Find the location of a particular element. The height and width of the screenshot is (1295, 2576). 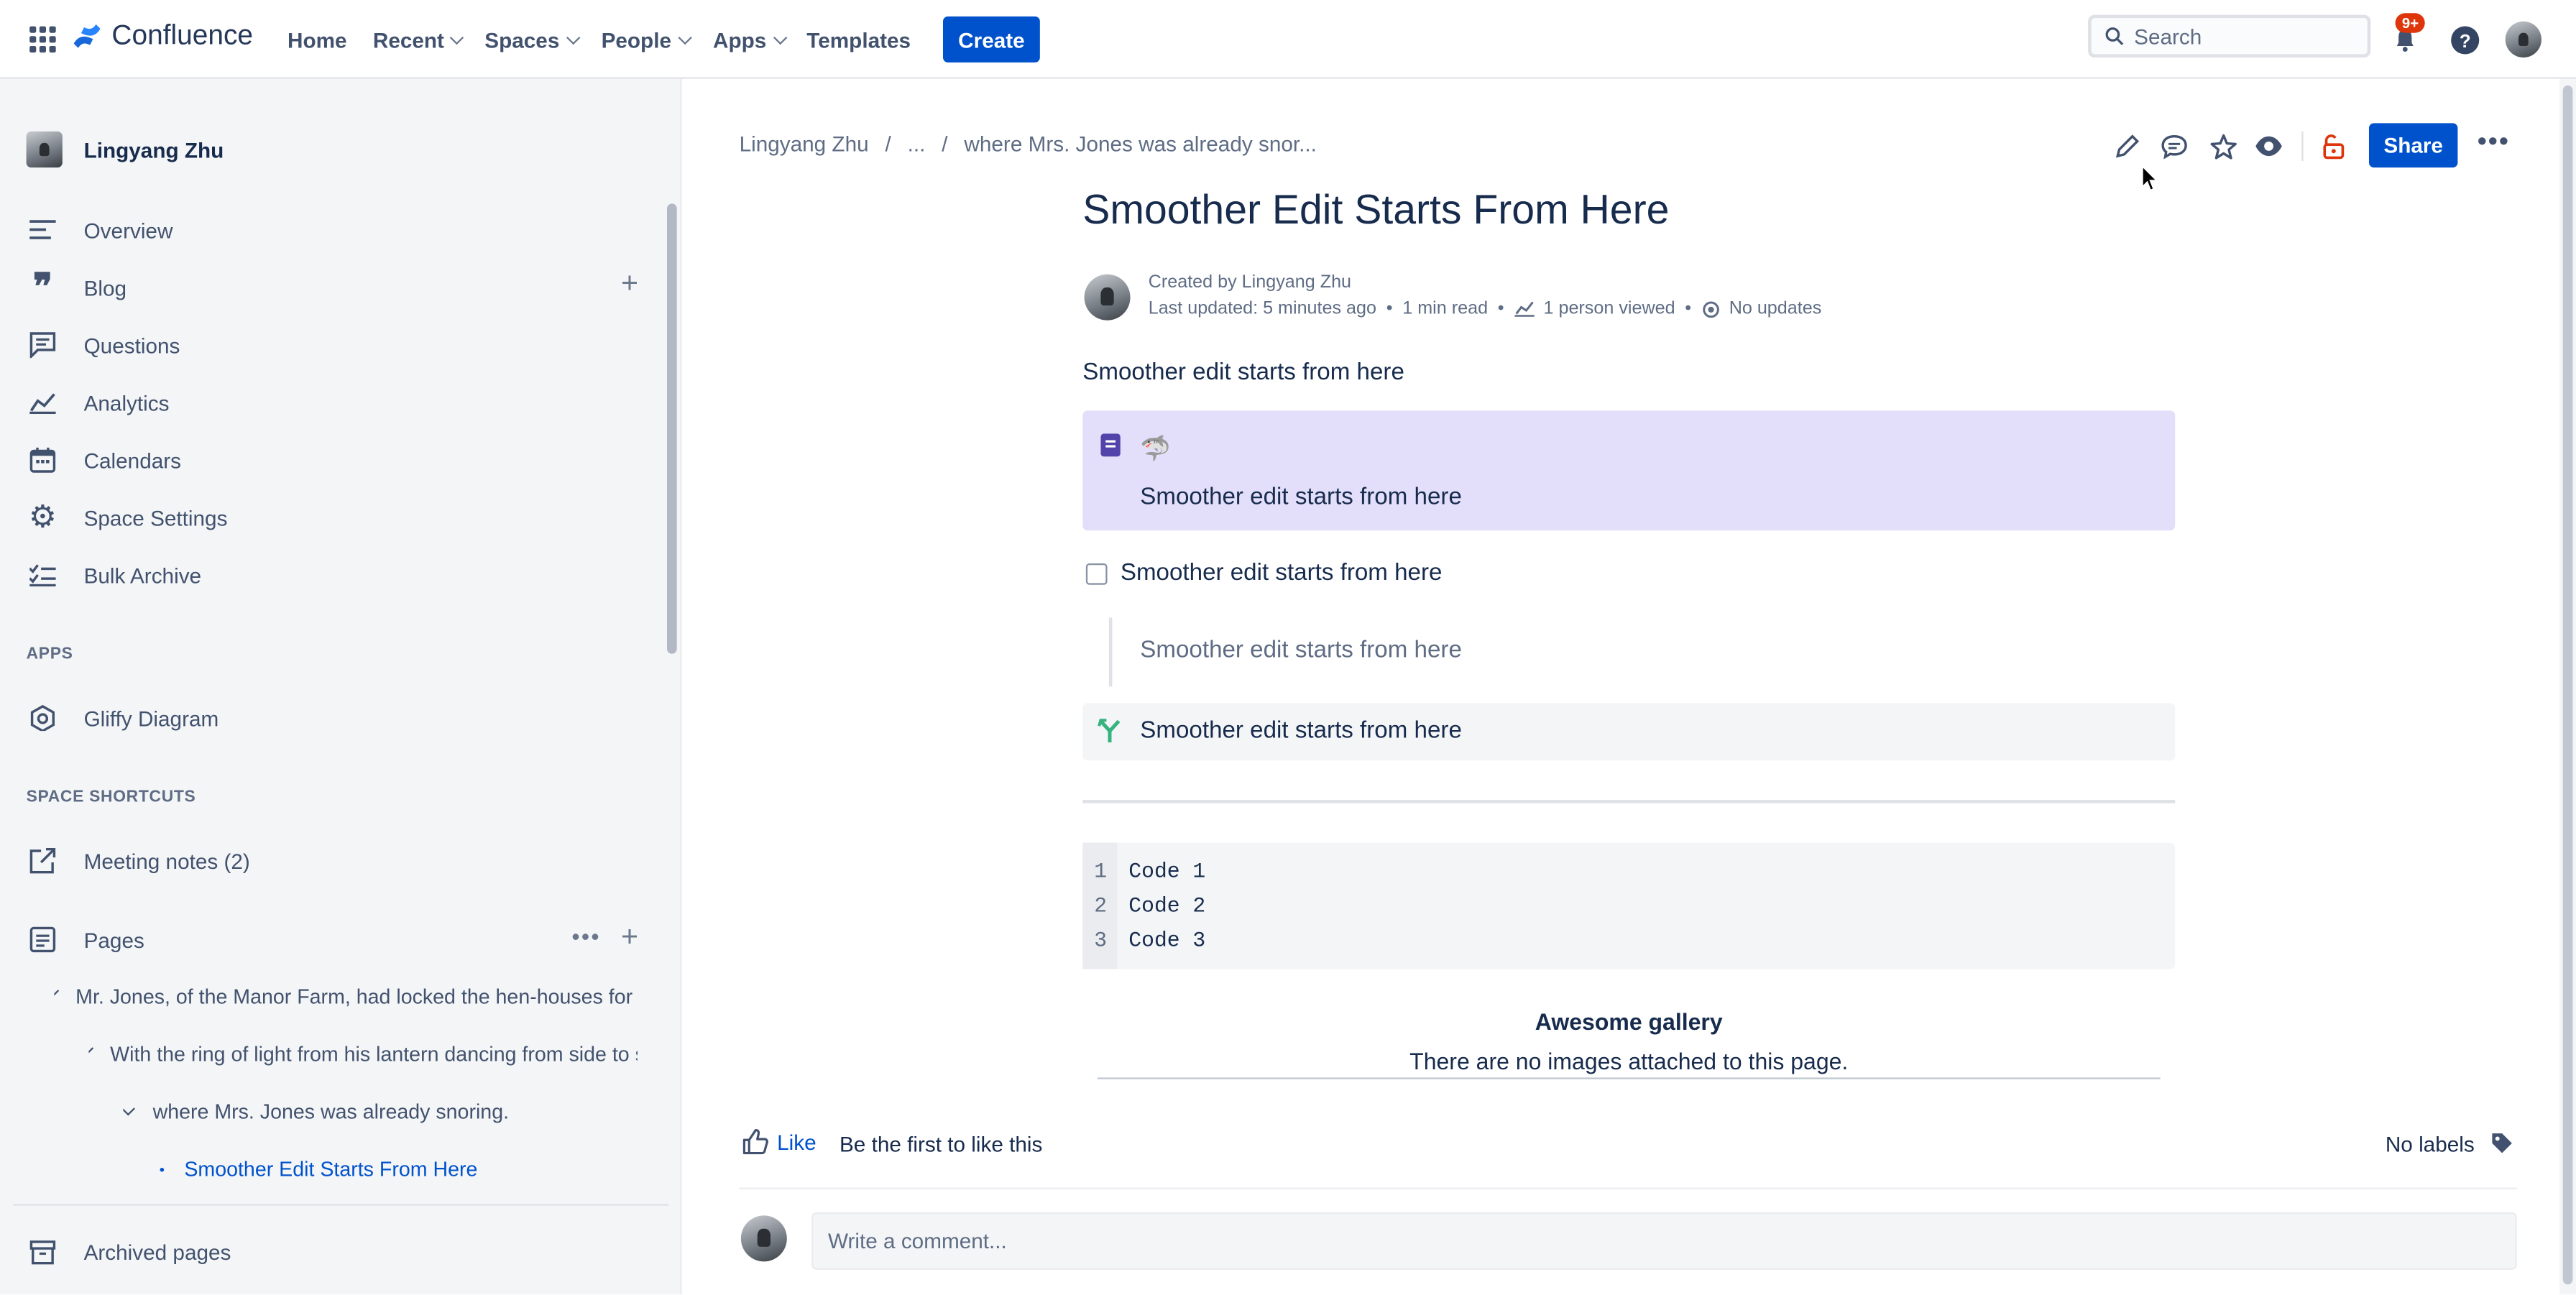

tree-item-label: where Mrs. Jones was already snoring. is located at coordinates (331, 1112).